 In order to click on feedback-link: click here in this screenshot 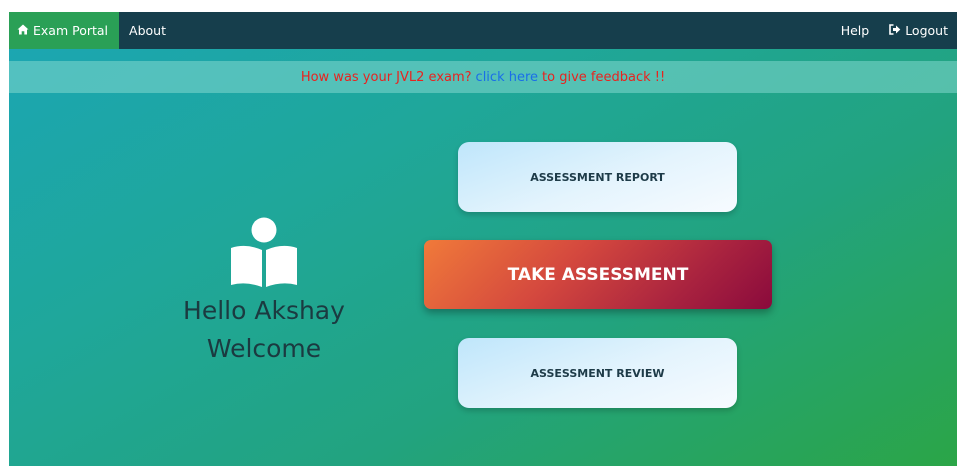, I will do `click(507, 77)`.